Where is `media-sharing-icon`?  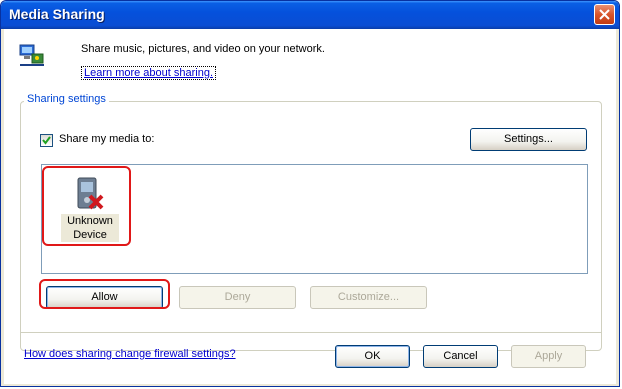
media-sharing-icon is located at coordinates (31, 55).